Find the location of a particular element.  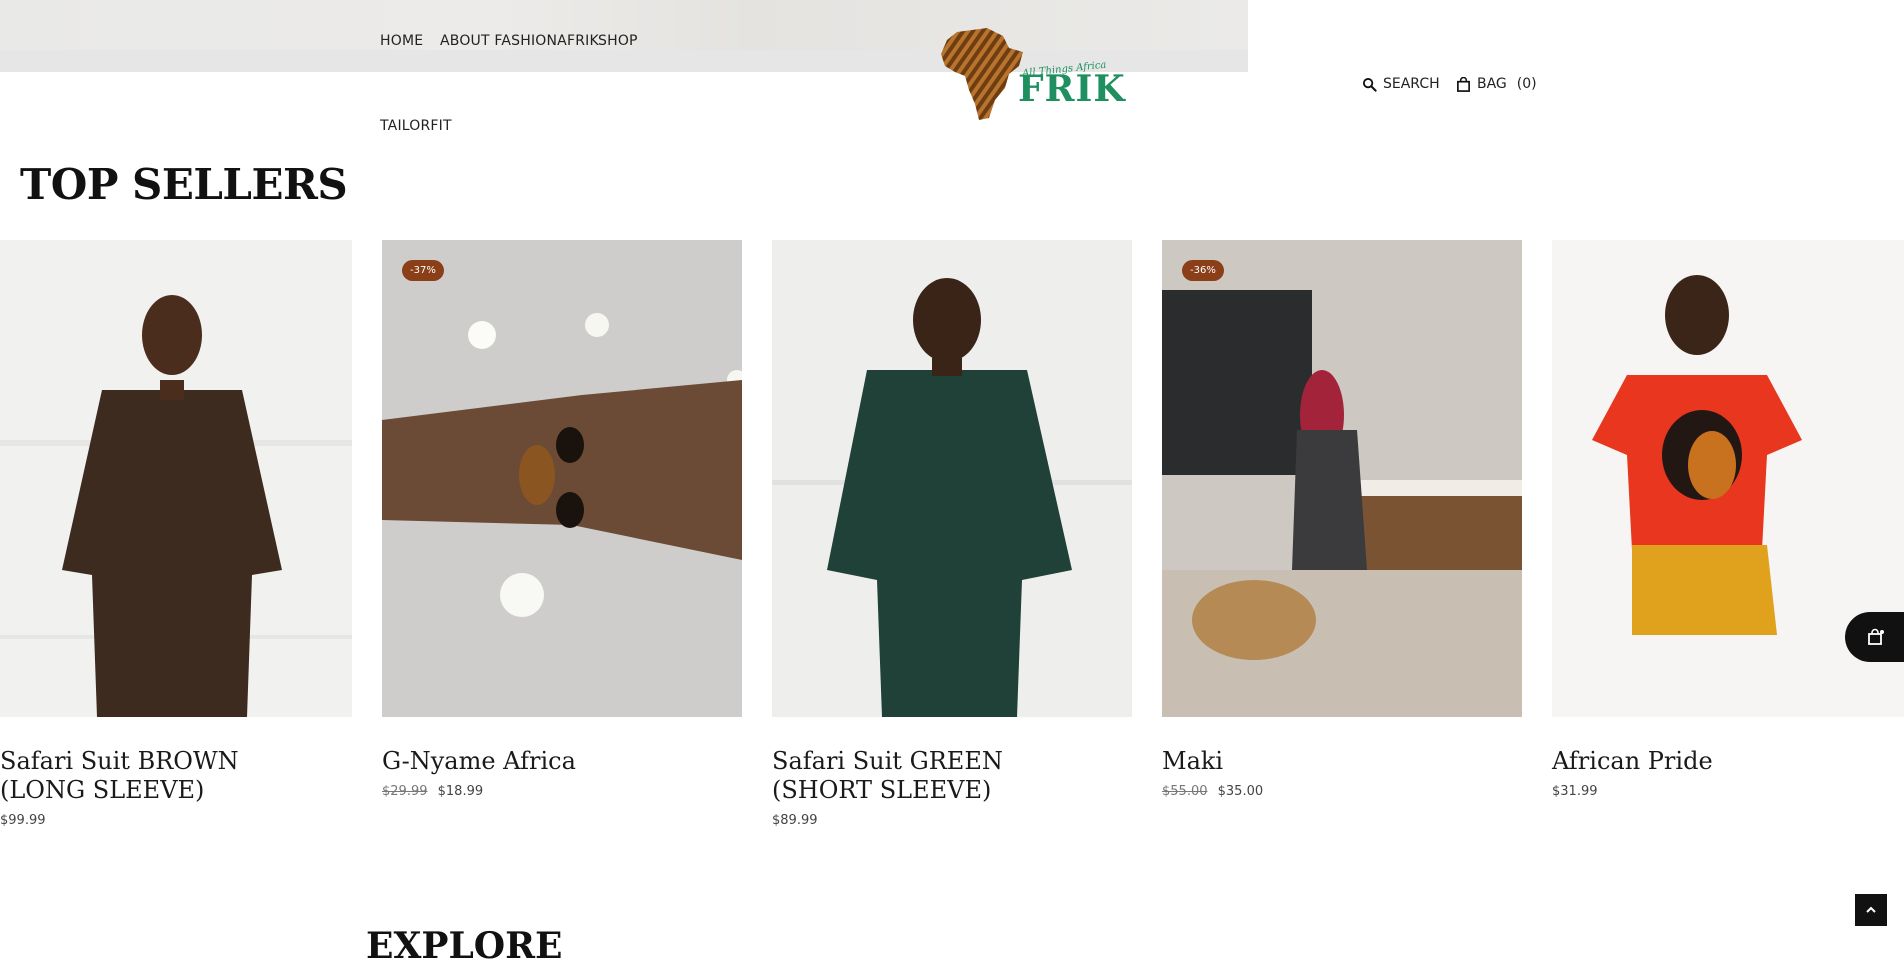

product-price: $89.99 is located at coordinates (952, 820).